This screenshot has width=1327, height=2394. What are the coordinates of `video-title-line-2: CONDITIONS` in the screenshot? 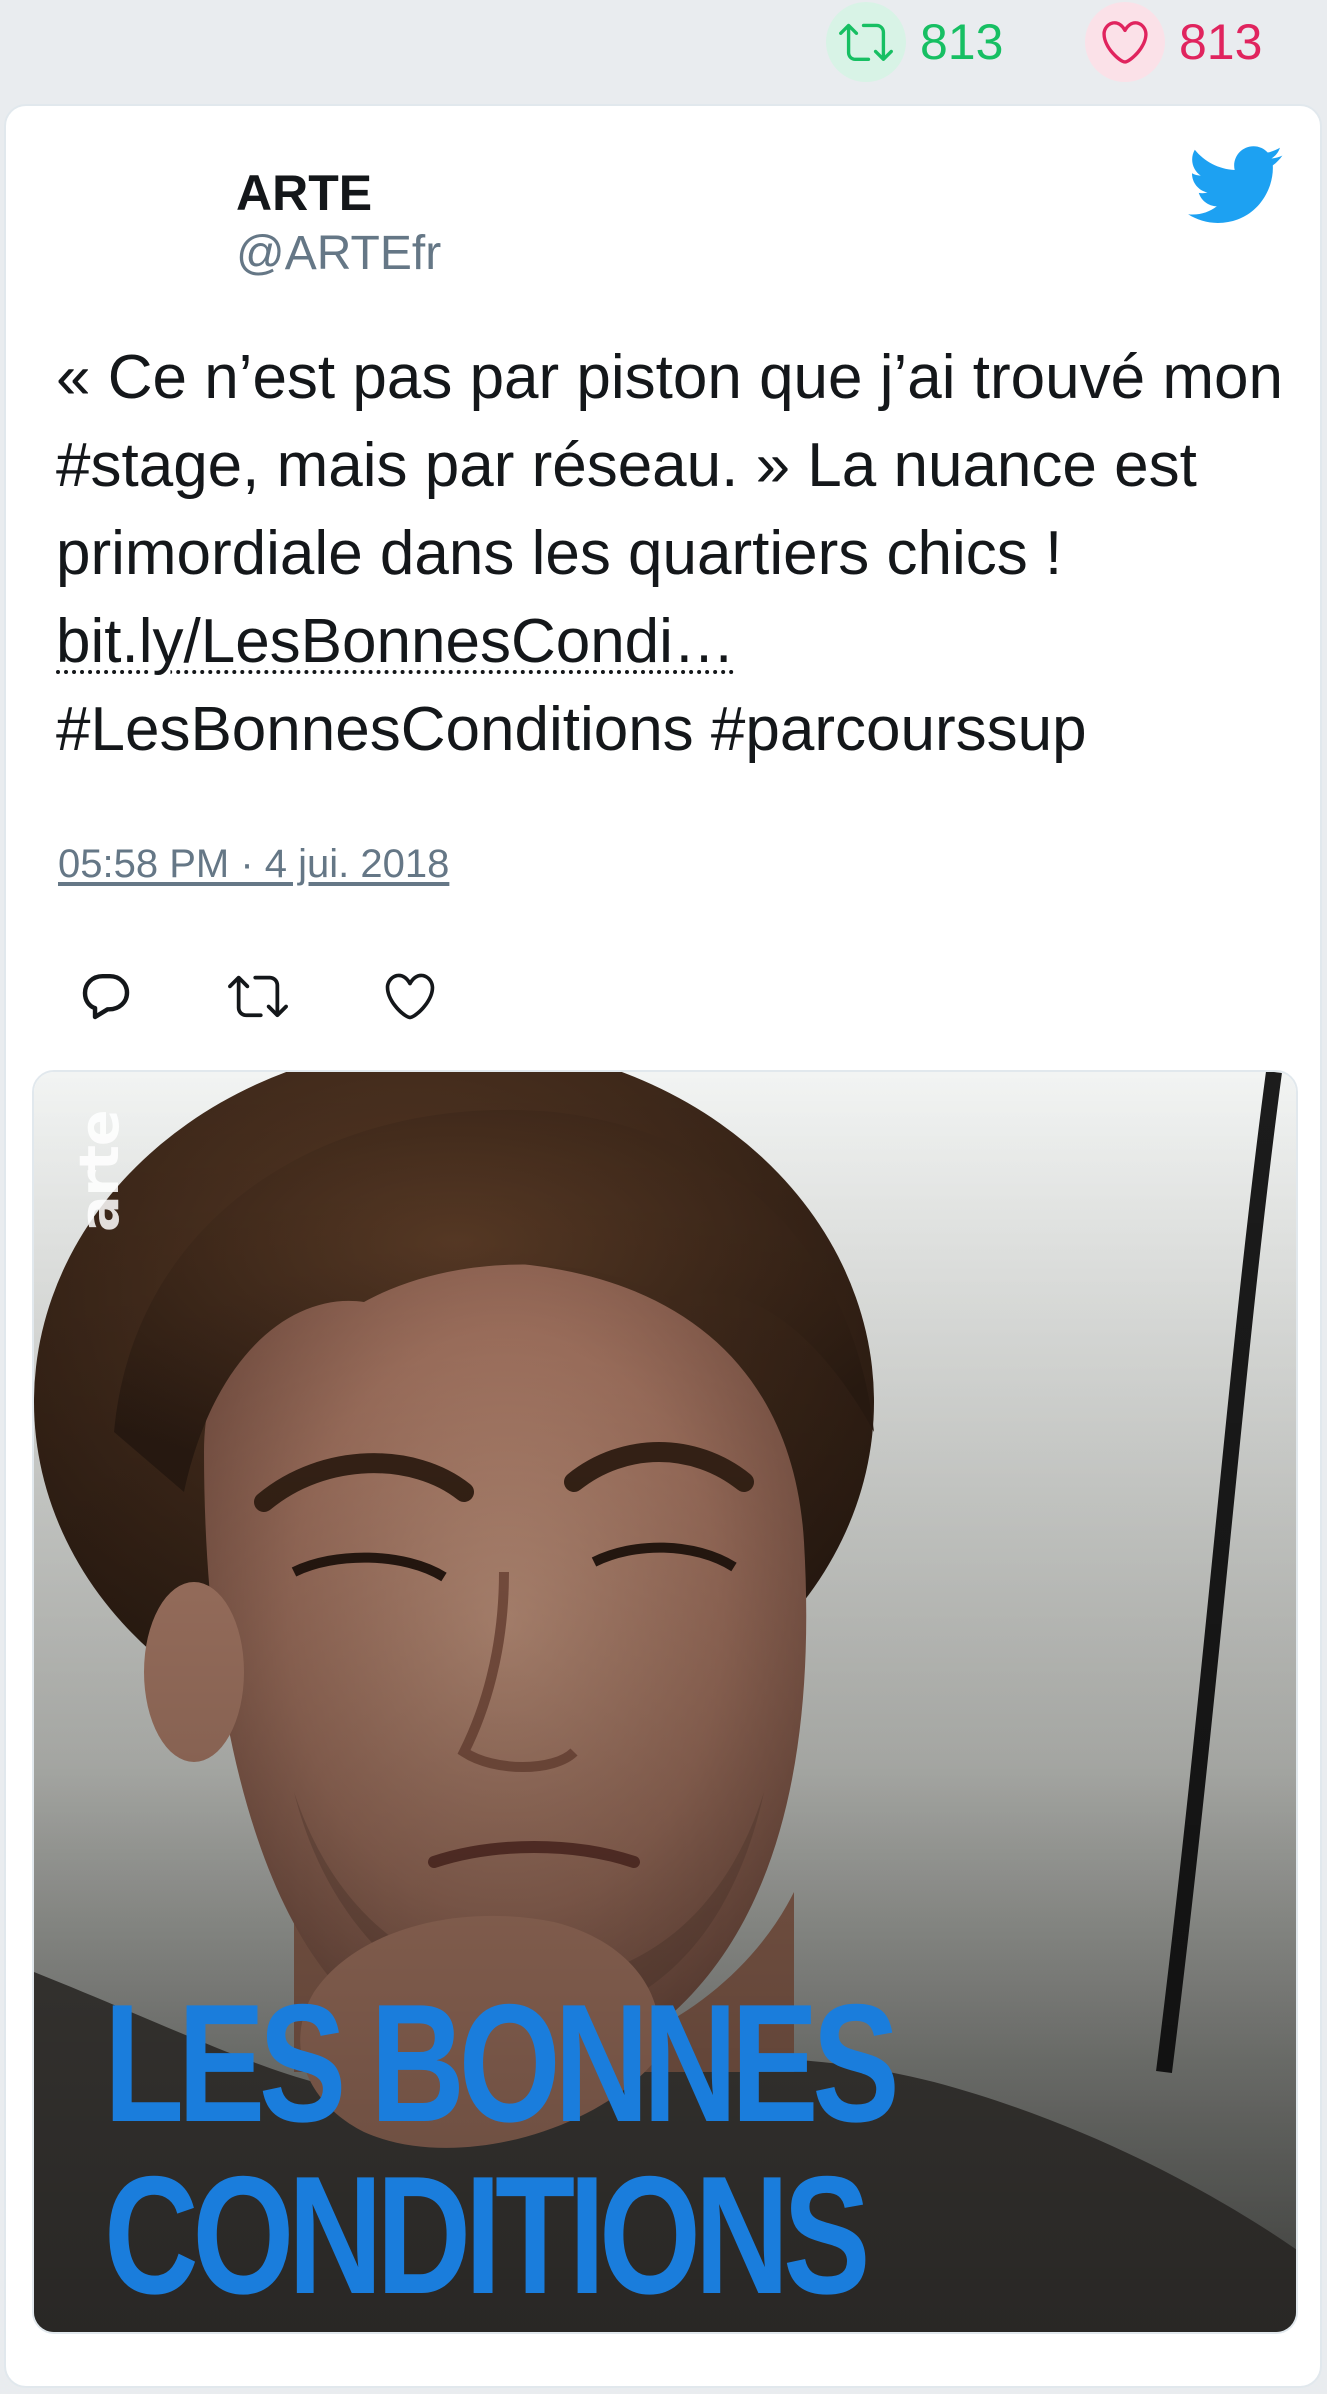 It's located at (487, 2235).